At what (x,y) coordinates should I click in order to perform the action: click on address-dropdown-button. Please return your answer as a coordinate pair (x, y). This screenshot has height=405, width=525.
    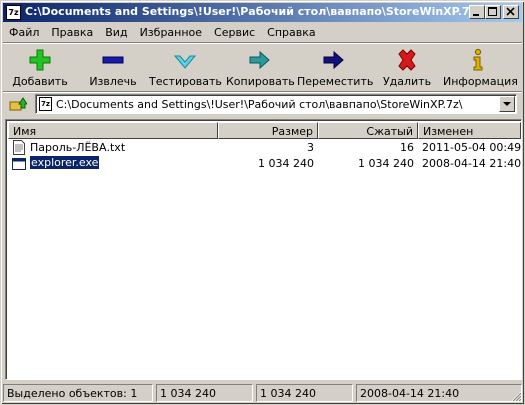
    Looking at the image, I should click on (507, 104).